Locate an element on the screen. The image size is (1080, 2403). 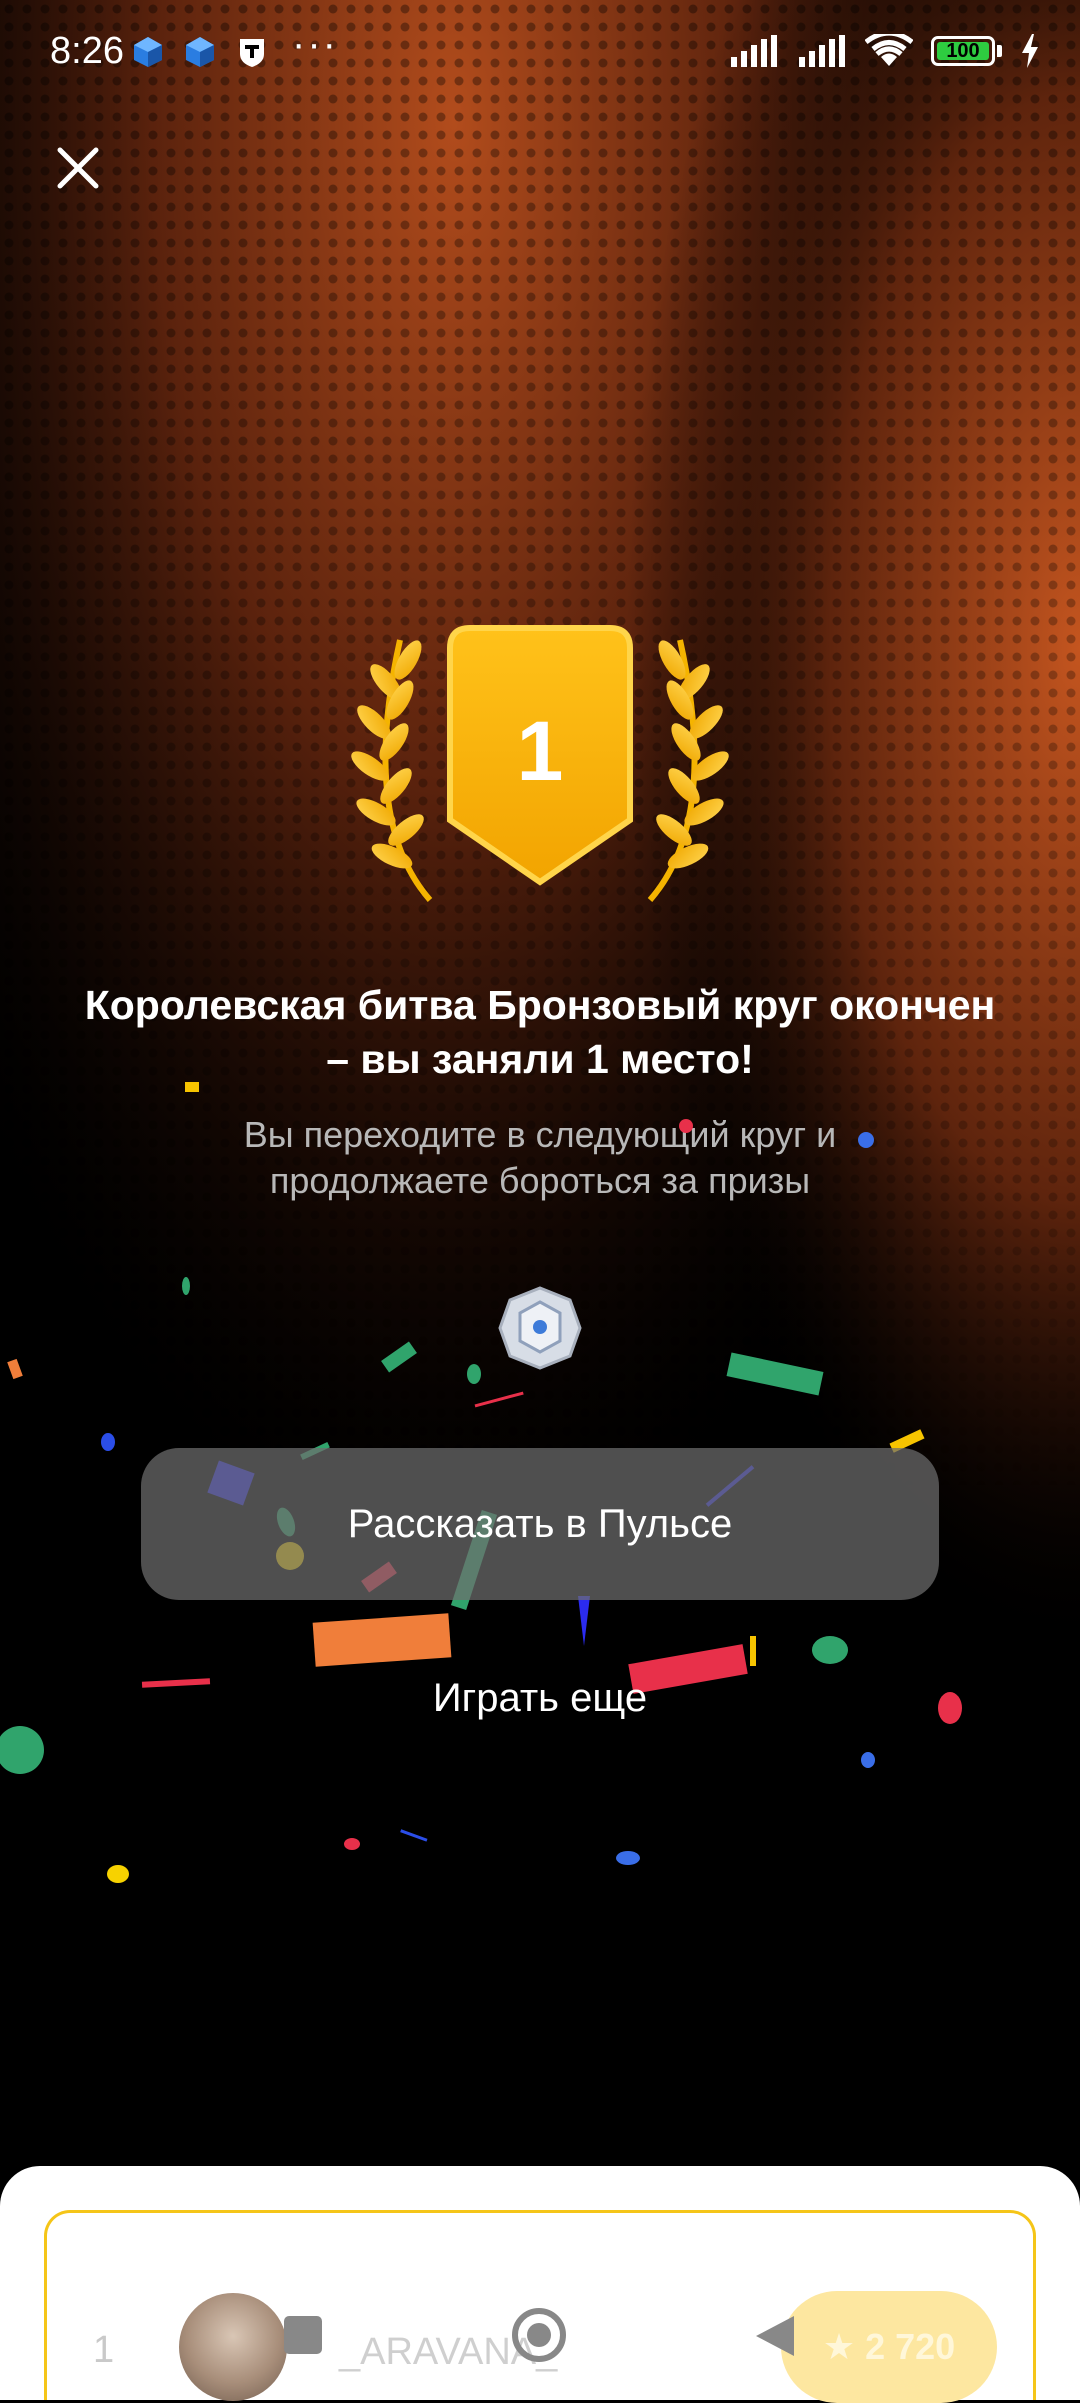
back-icon is located at coordinates (775, 2336).